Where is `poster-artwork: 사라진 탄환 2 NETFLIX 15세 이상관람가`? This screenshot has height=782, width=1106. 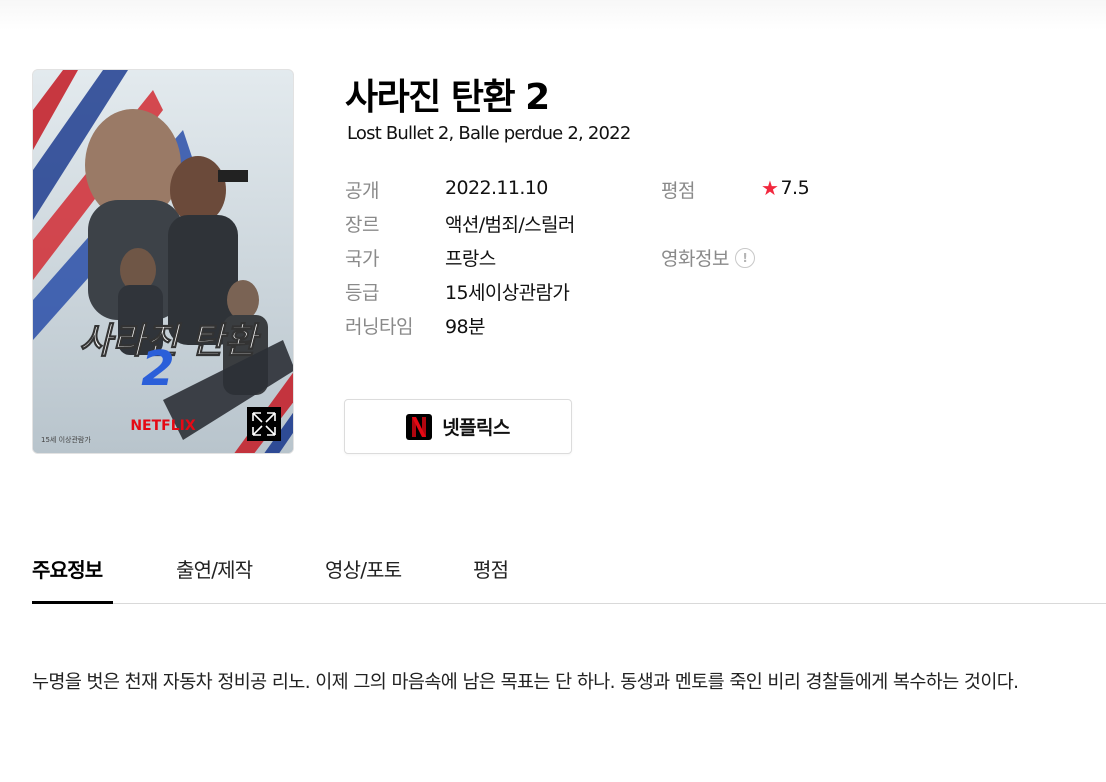
poster-artwork: 사라진 탄환 2 NETFLIX 15세 이상관람가 is located at coordinates (163, 261).